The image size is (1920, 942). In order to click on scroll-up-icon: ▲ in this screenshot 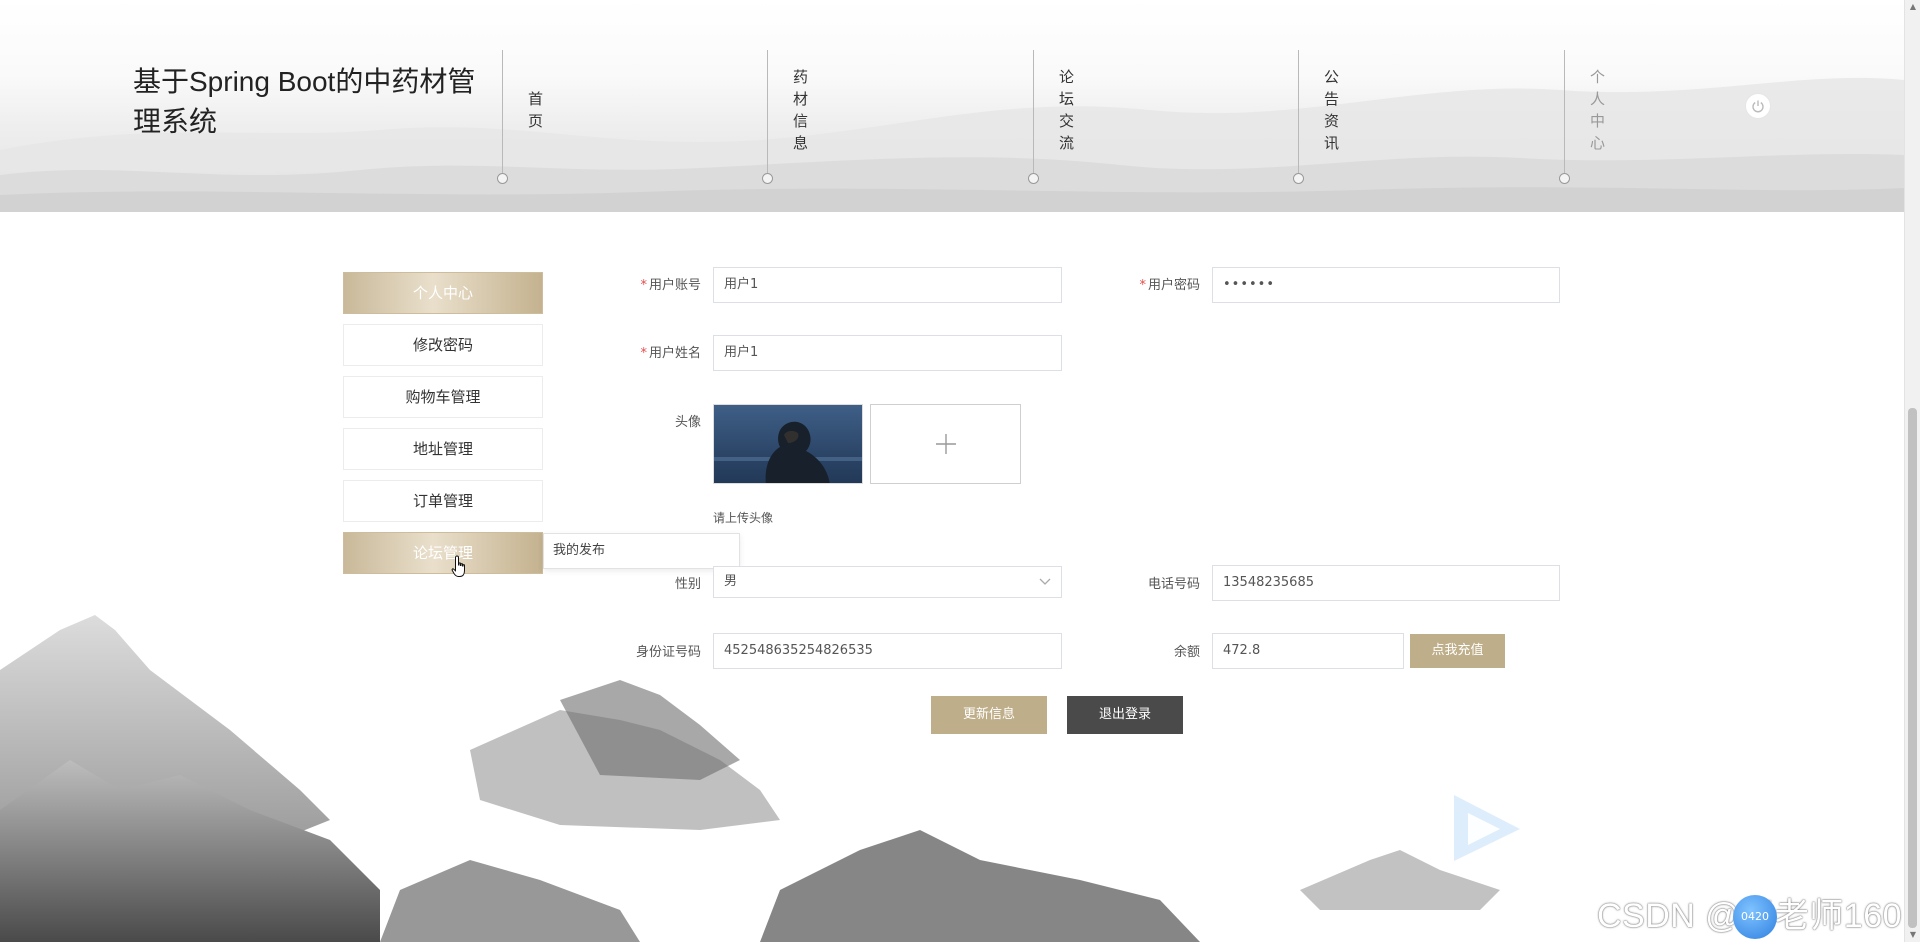, I will do `click(1913, 7)`.